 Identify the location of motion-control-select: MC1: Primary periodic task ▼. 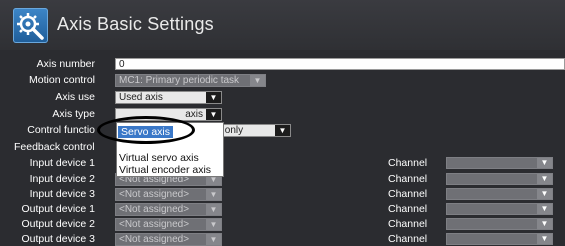
(190, 80).